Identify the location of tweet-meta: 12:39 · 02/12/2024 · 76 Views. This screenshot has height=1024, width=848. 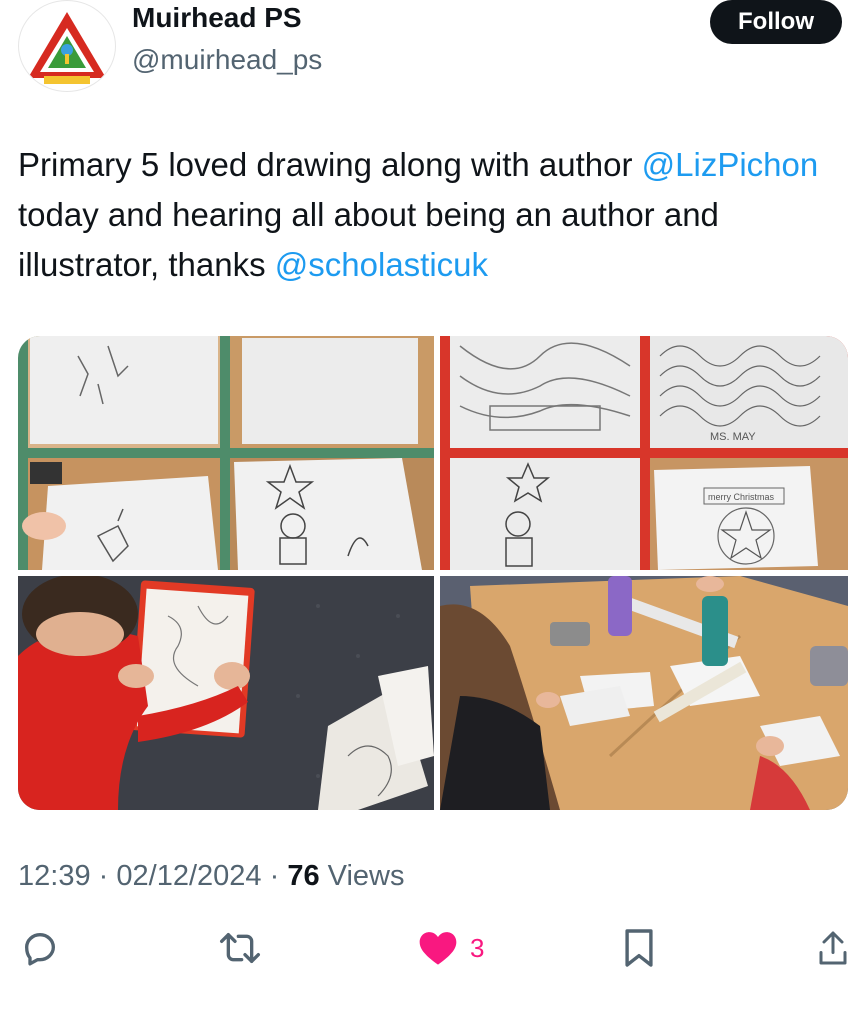
(211, 876).